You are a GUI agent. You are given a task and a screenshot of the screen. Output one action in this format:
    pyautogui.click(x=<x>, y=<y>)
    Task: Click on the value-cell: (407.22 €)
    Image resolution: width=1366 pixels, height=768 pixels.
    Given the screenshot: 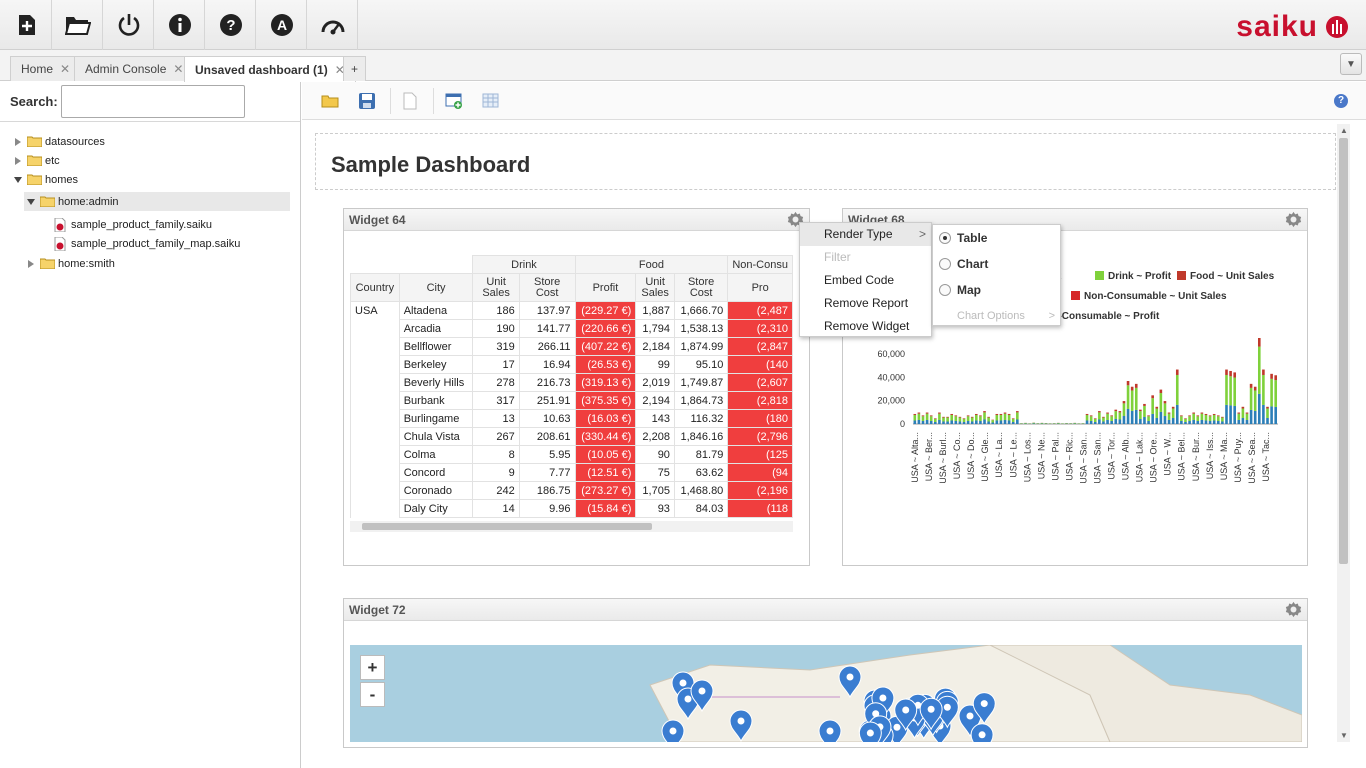 What is the action you would take?
    pyautogui.click(x=605, y=346)
    